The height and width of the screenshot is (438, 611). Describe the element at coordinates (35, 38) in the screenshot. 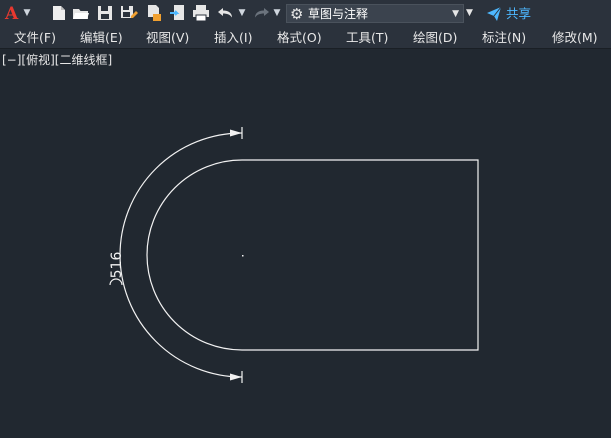

I see `menu-file: 文件(F)` at that location.